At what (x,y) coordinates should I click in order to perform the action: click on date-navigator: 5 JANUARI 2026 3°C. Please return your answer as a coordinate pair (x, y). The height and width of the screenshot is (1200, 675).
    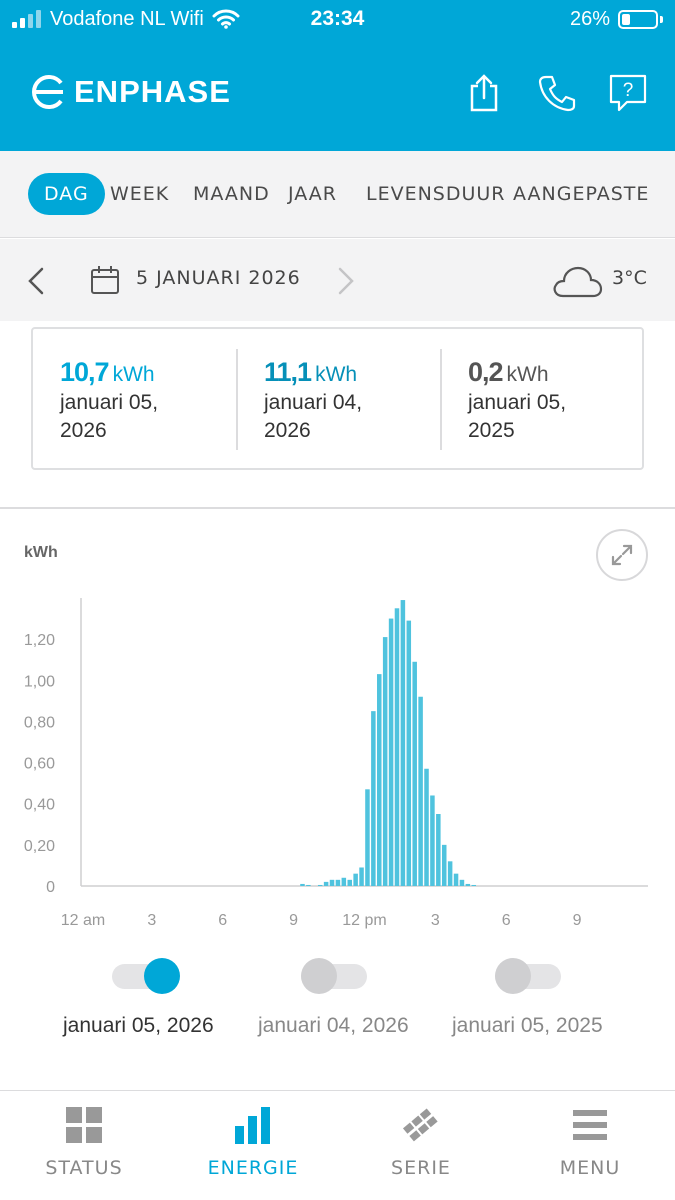
    Looking at the image, I should click on (337, 280).